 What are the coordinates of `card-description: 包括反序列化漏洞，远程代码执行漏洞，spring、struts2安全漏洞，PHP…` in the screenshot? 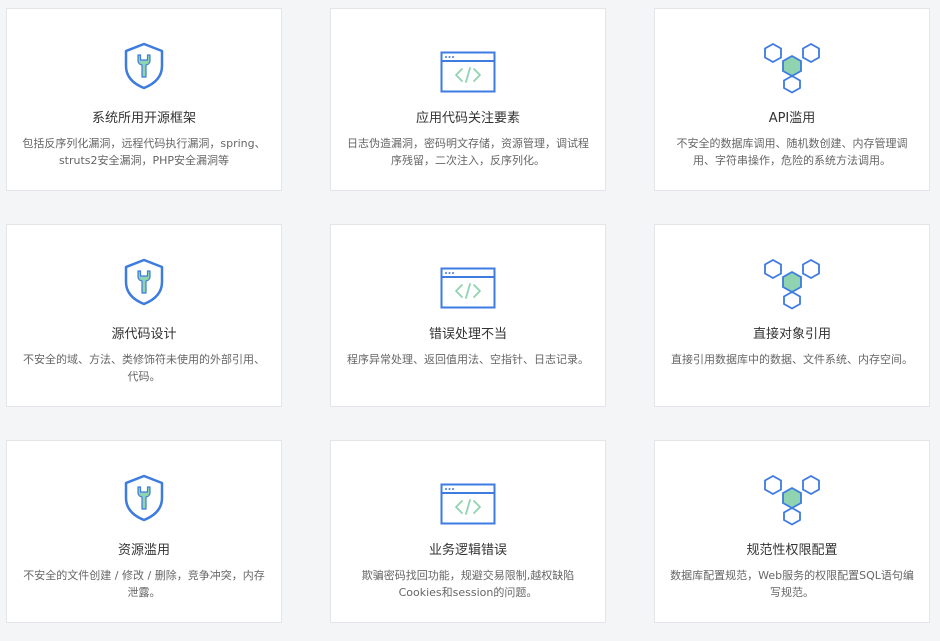 It's located at (144, 152).